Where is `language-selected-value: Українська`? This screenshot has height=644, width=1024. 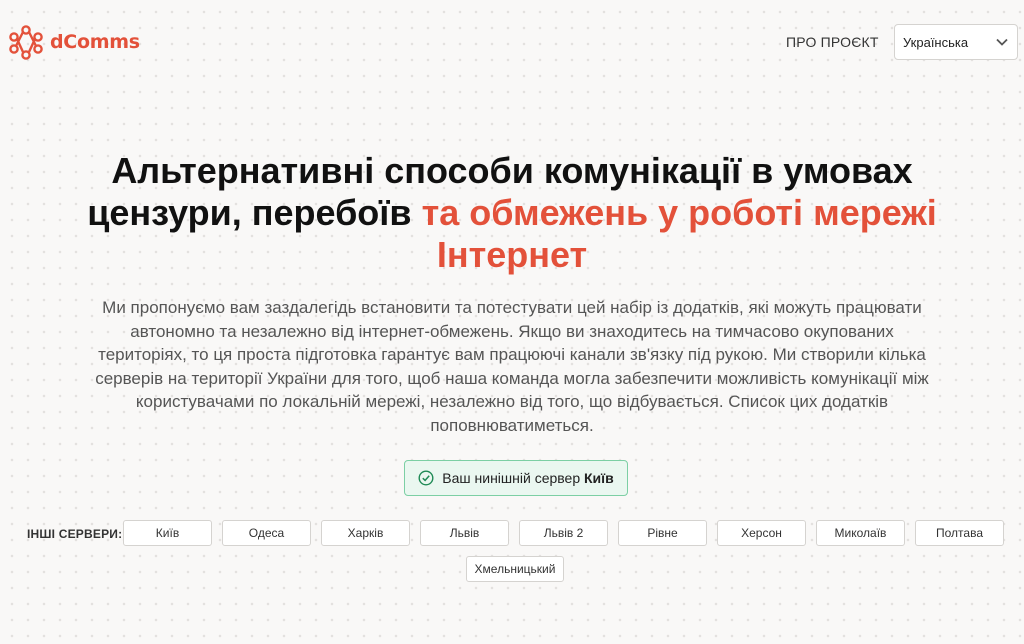
language-selected-value: Українська is located at coordinates (936, 42).